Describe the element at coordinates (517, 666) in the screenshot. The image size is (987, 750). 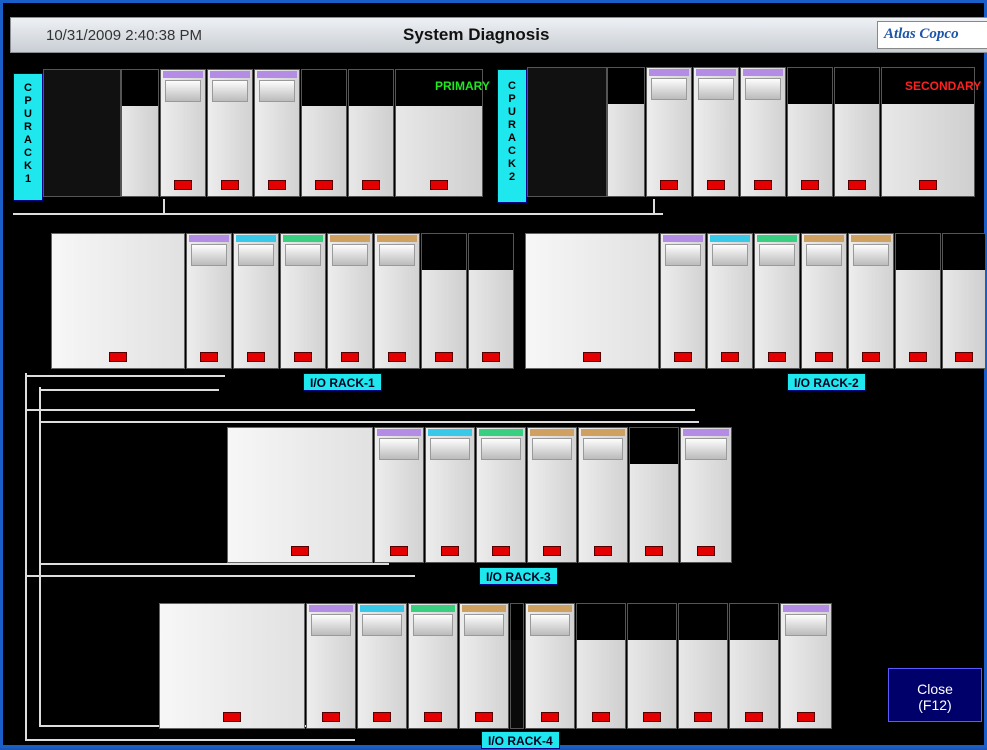
I see `slot-divider` at that location.